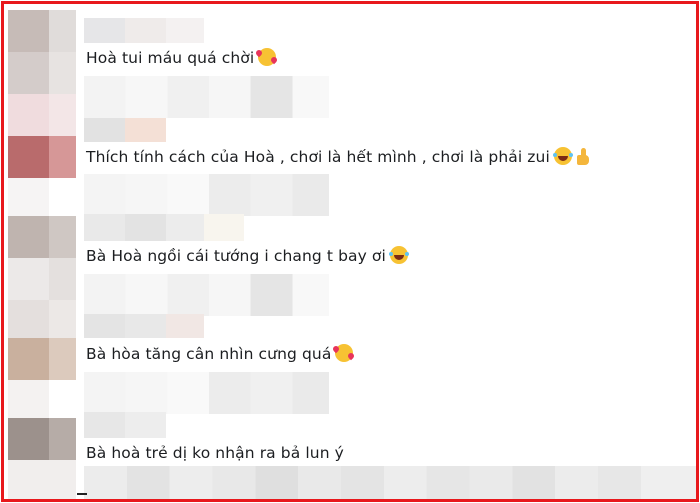 Image resolution: width=700 pixels, height=503 pixels. Describe the element at coordinates (215, 453) in the screenshot. I see `comment-text: Bà hoà trẻ dị ko nhận ra bả lun ý` at that location.